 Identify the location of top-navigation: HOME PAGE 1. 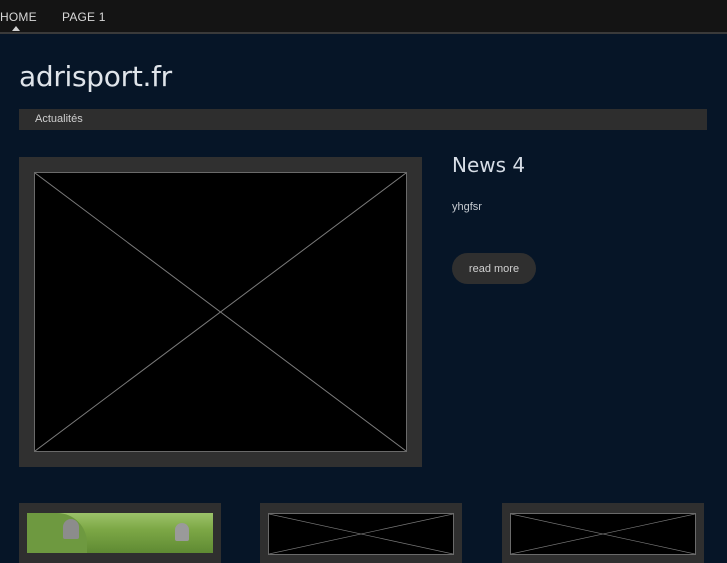
(363, 17).